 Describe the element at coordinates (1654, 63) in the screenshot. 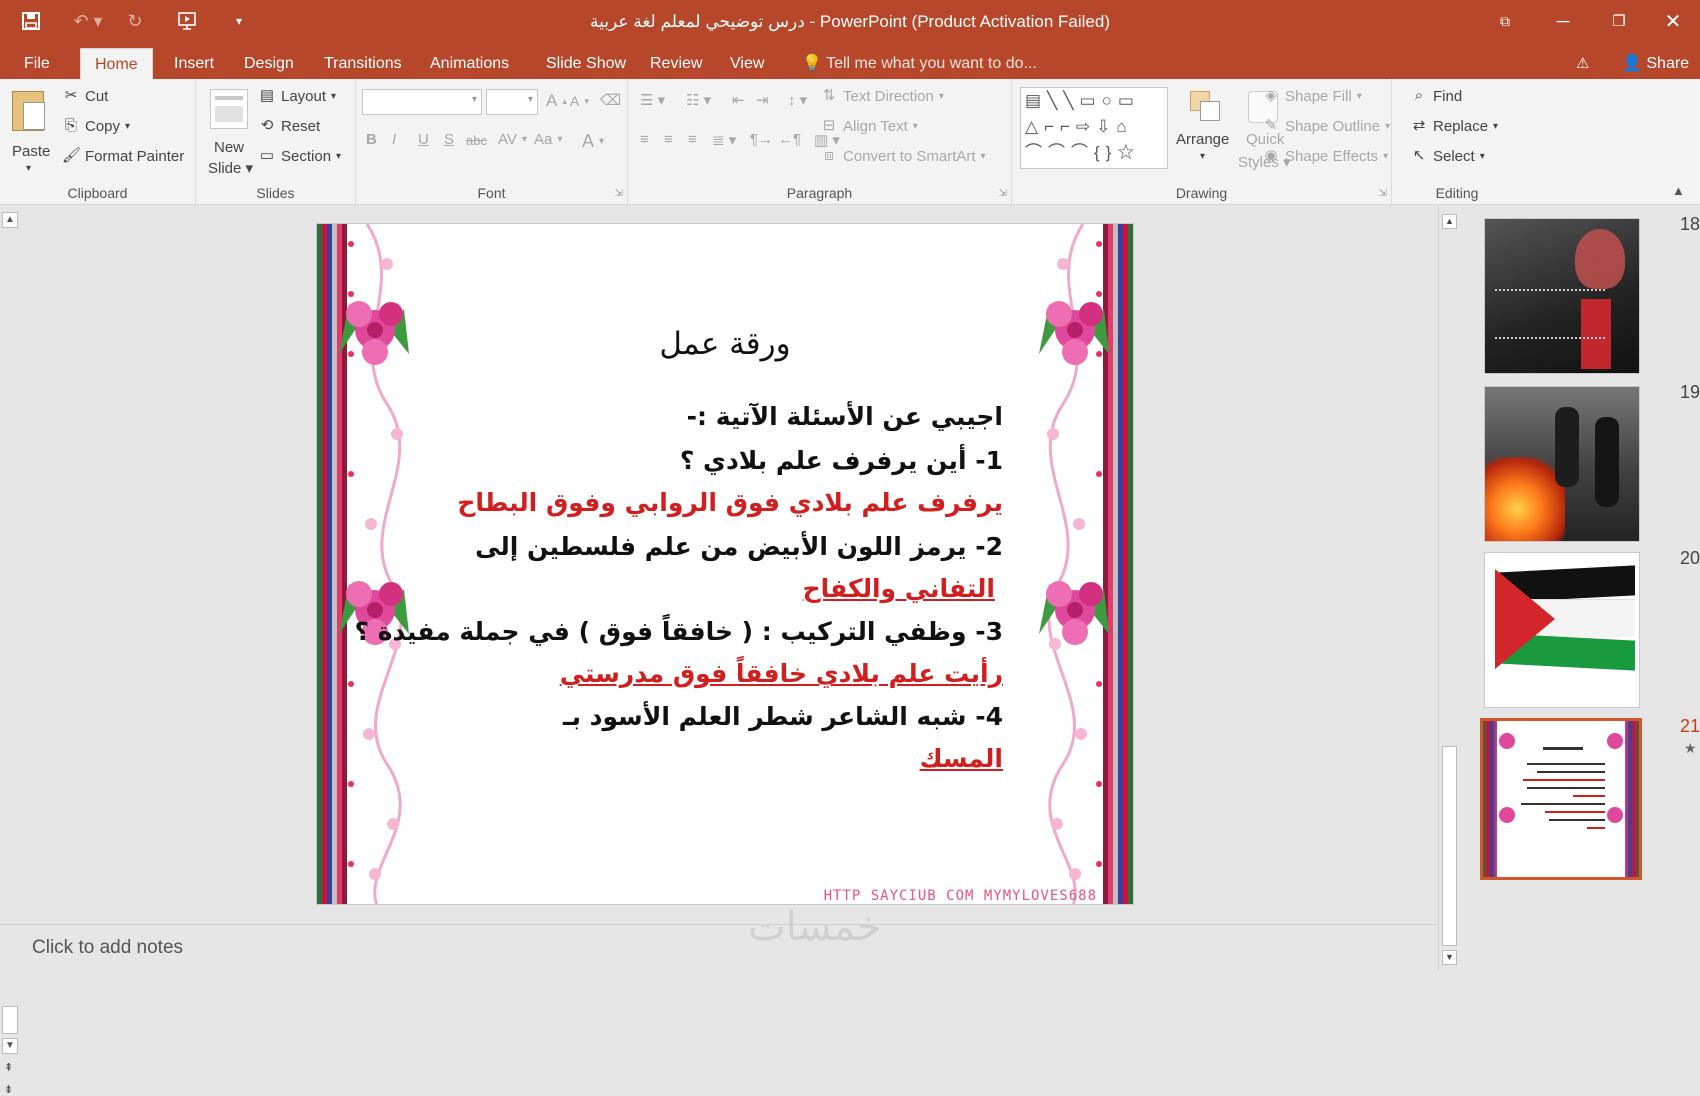

I see `share-button: 👤 Share` at that location.